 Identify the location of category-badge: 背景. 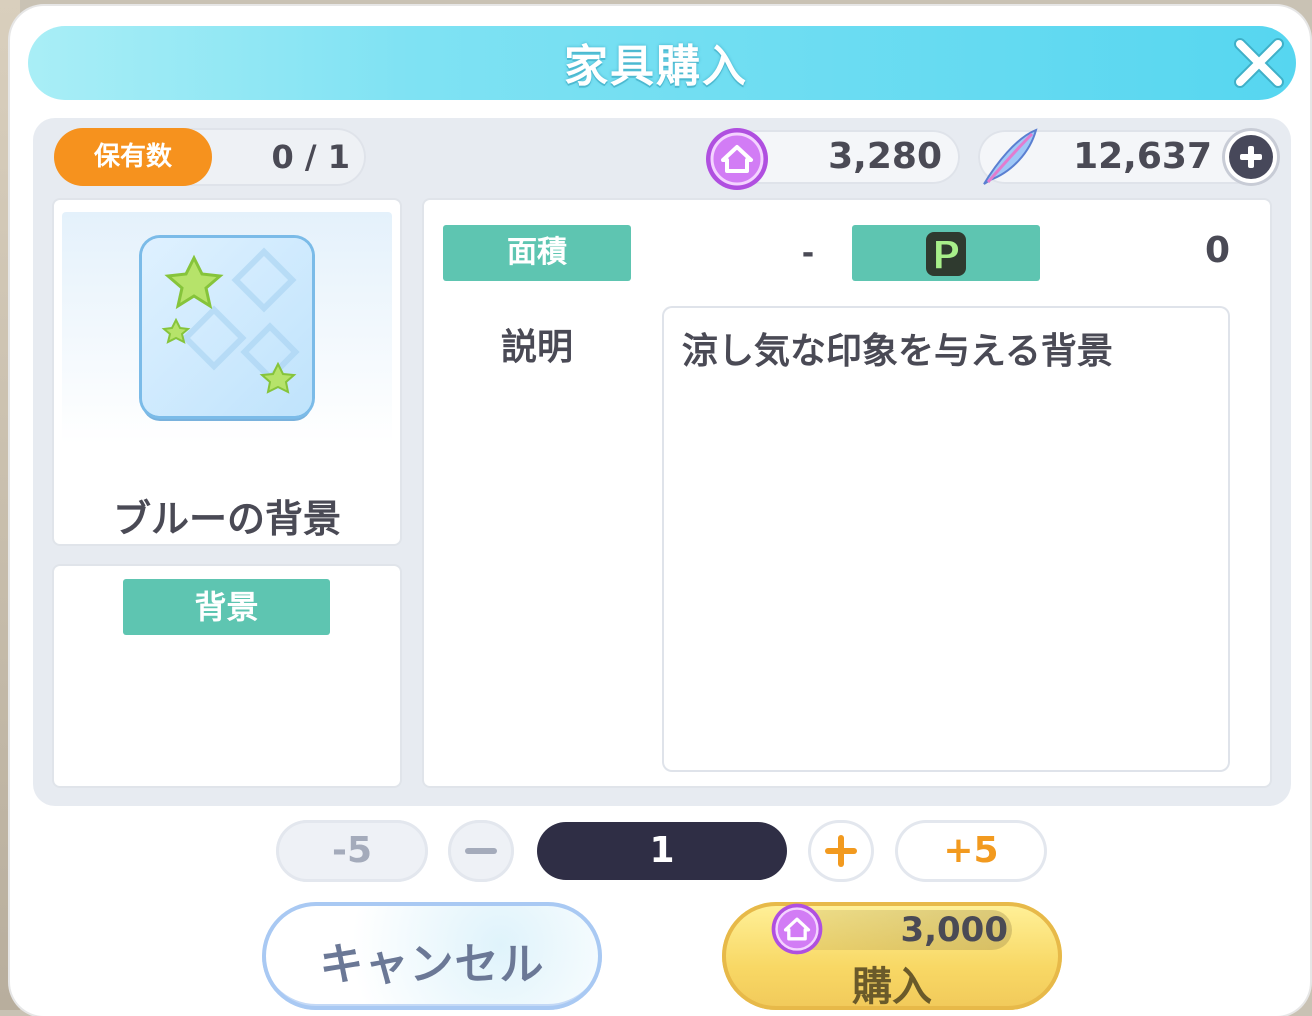
(226, 607).